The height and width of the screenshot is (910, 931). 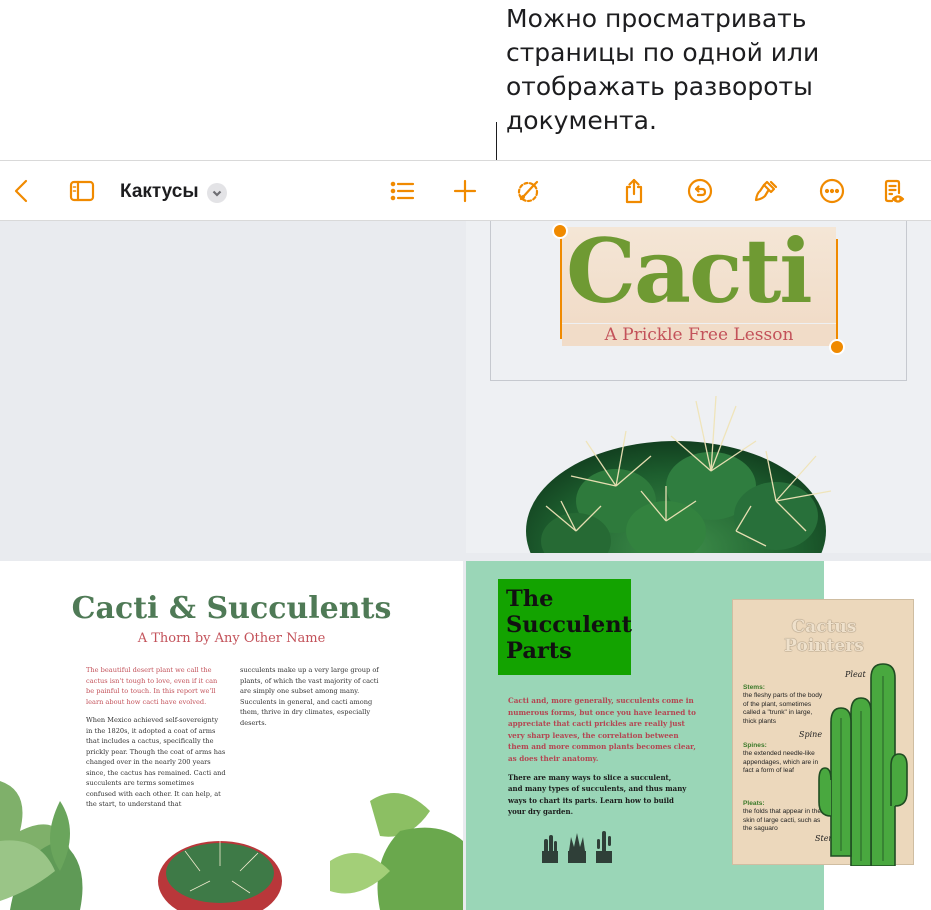 I want to click on document-title: Кактусы, so click(x=159, y=192).